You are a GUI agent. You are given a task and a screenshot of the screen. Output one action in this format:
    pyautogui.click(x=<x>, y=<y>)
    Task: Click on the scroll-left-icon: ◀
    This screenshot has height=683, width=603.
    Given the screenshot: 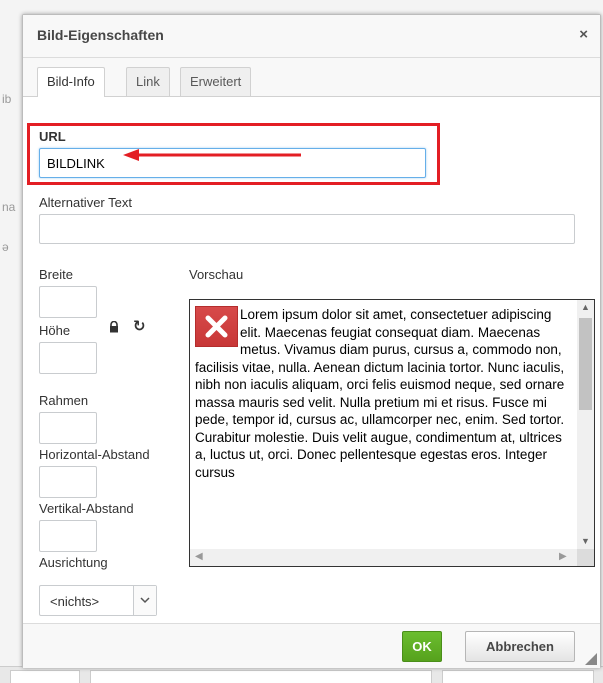 What is the action you would take?
    pyautogui.click(x=199, y=556)
    